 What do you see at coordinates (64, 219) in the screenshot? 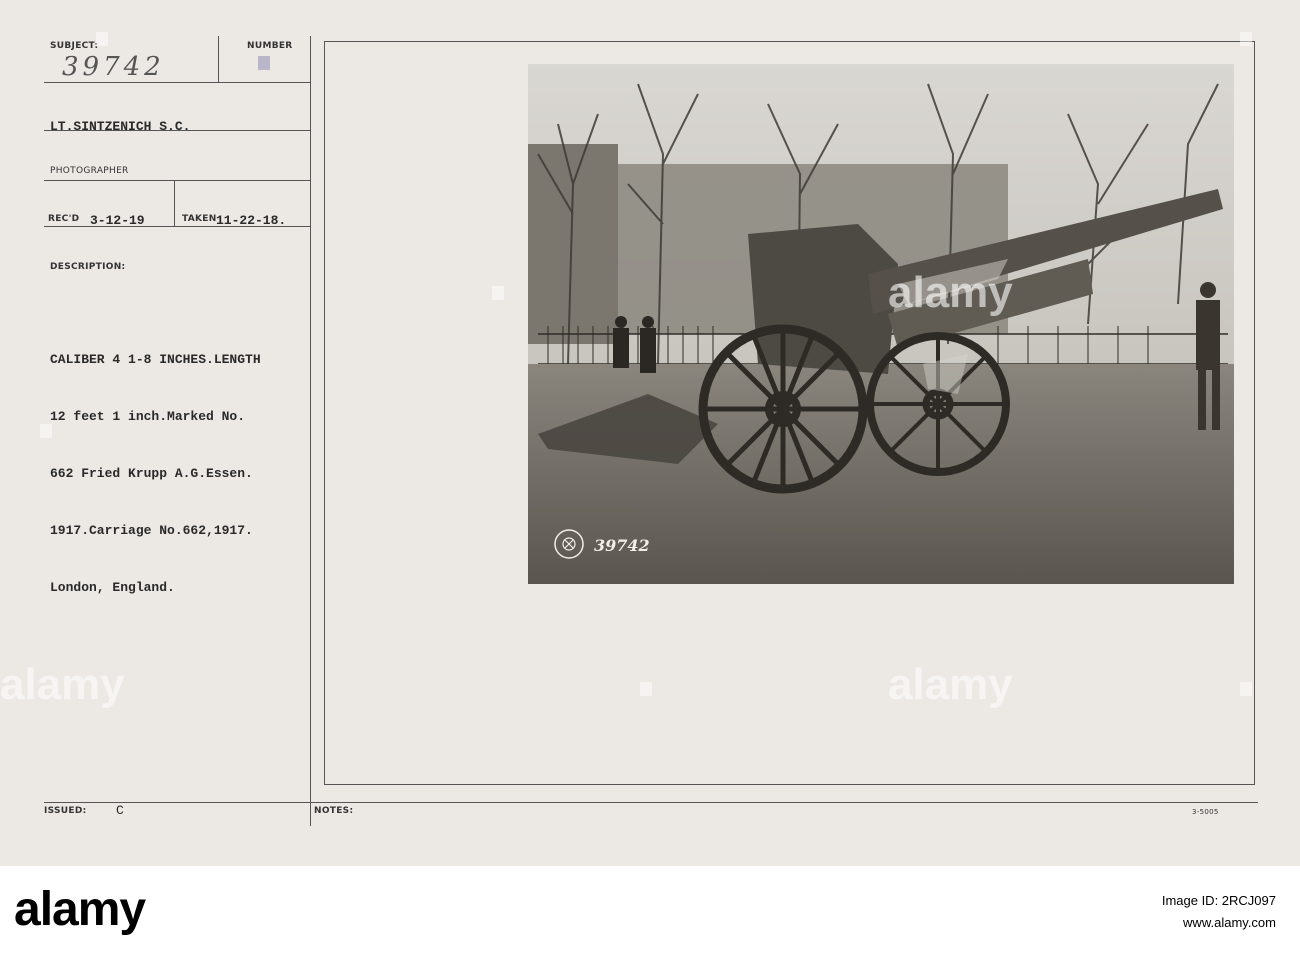
I see `recd-label: REC'D` at bounding box center [64, 219].